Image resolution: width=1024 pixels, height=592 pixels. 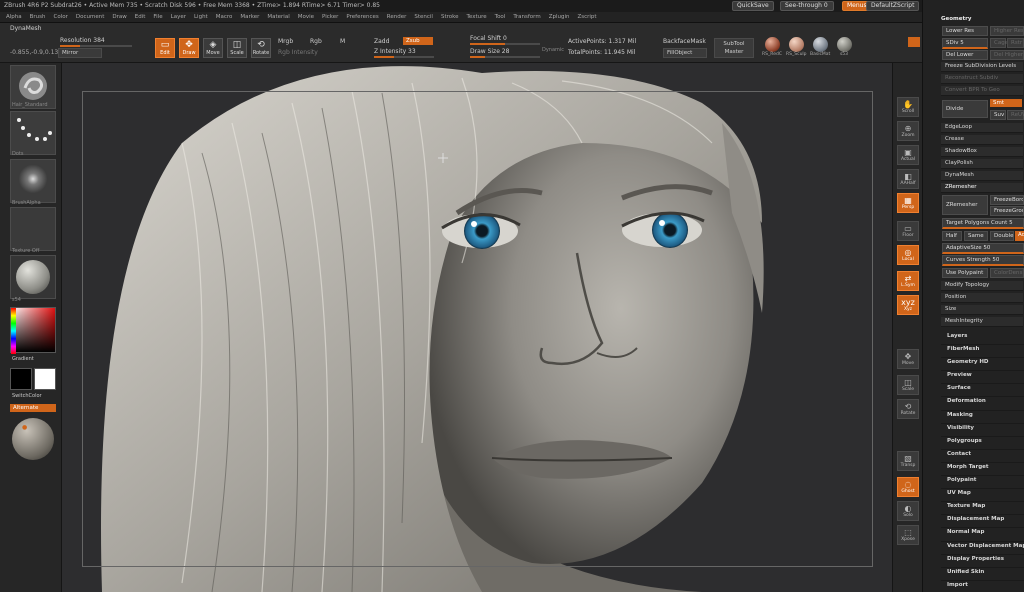 What do you see at coordinates (1007, 200) in the screenshot?
I see `freeze-border-button: FreezeBorder` at bounding box center [1007, 200].